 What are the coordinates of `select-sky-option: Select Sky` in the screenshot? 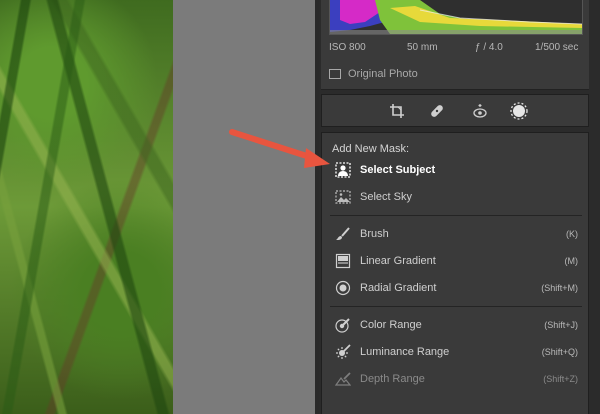 It's located at (457, 197).